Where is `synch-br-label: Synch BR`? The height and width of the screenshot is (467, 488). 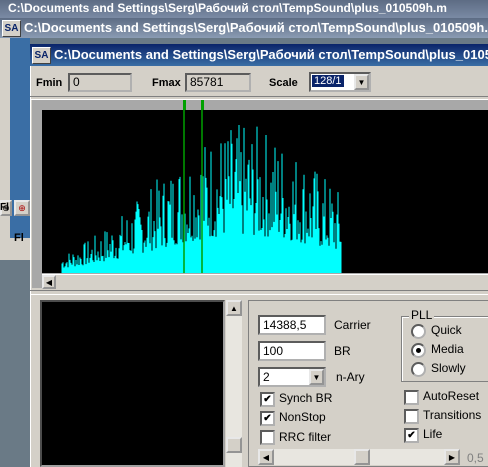
synch-br-label: Synch BR is located at coordinates (306, 398).